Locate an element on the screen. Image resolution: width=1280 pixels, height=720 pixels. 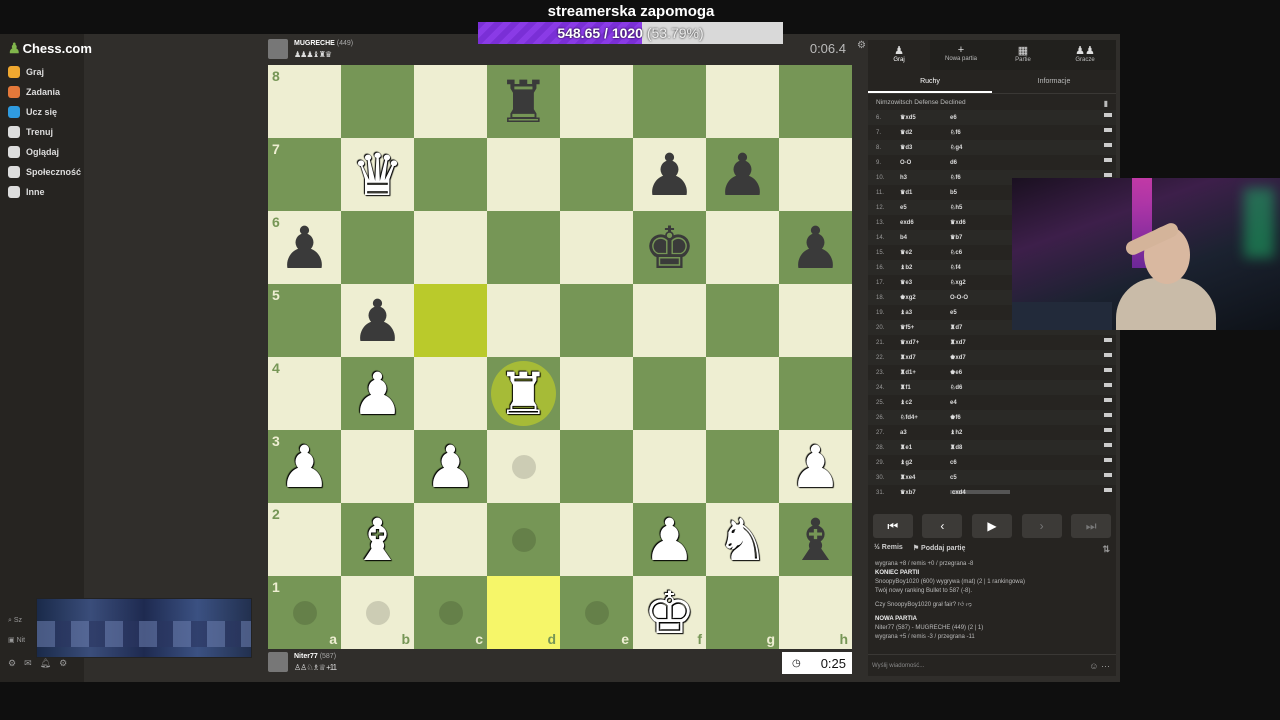
square-a3: 3 ♟ is located at coordinates (304, 466).